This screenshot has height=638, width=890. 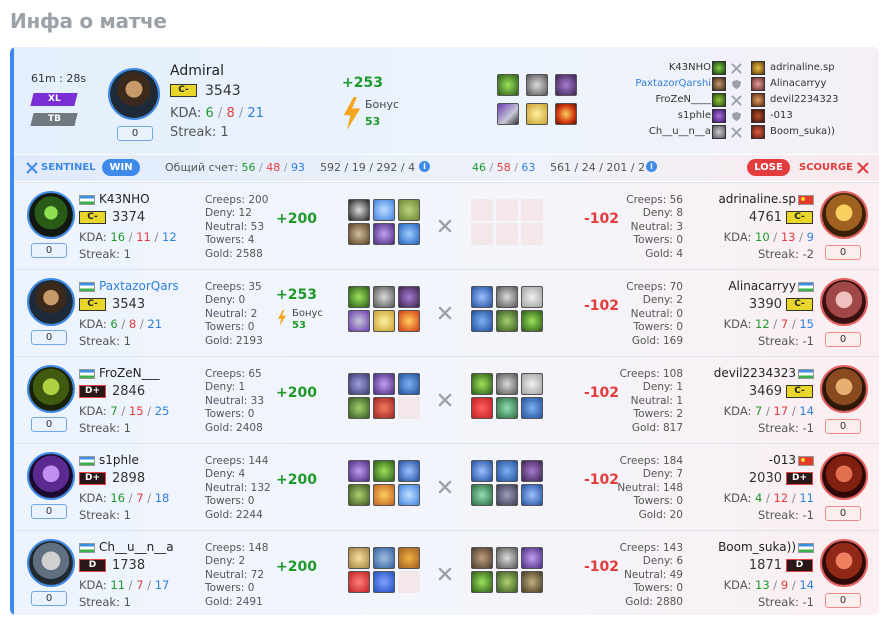 What do you see at coordinates (223, 91) in the screenshot?
I see `player-mmr: 3543` at bounding box center [223, 91].